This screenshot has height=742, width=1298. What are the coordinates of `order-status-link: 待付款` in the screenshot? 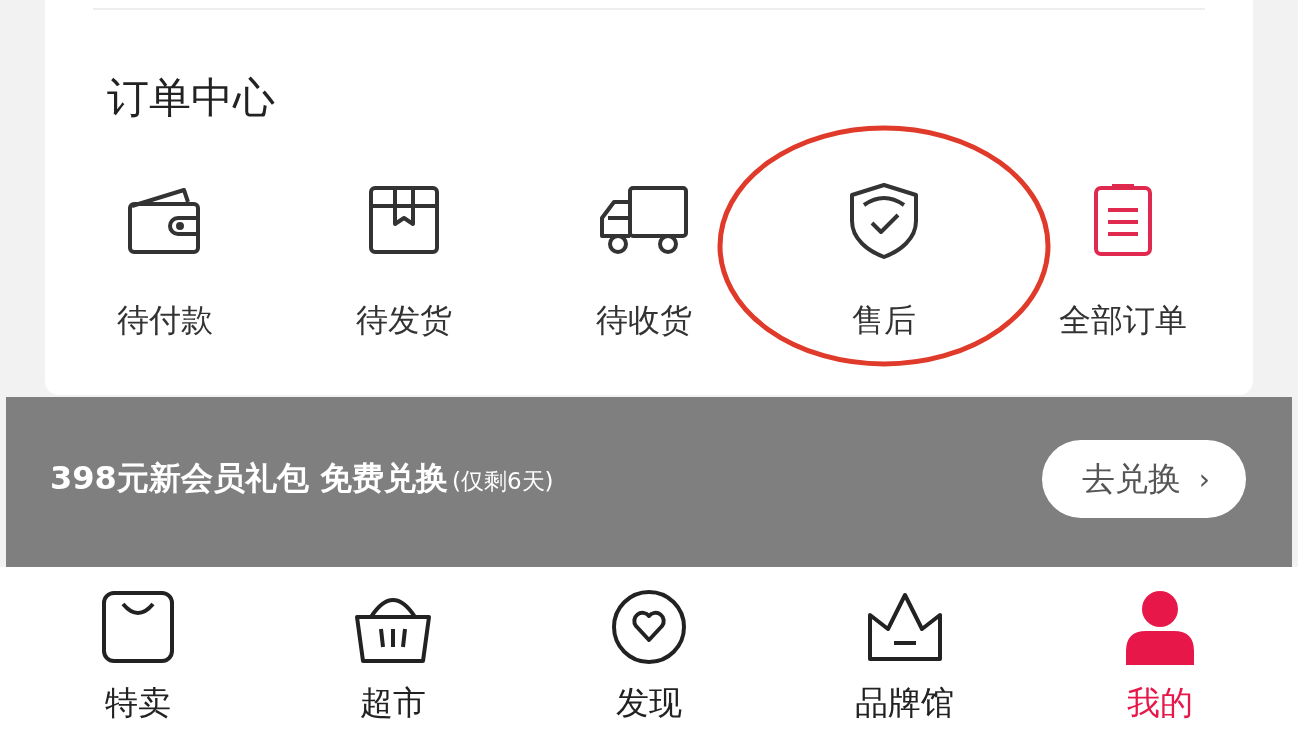 It's located at (164, 320).